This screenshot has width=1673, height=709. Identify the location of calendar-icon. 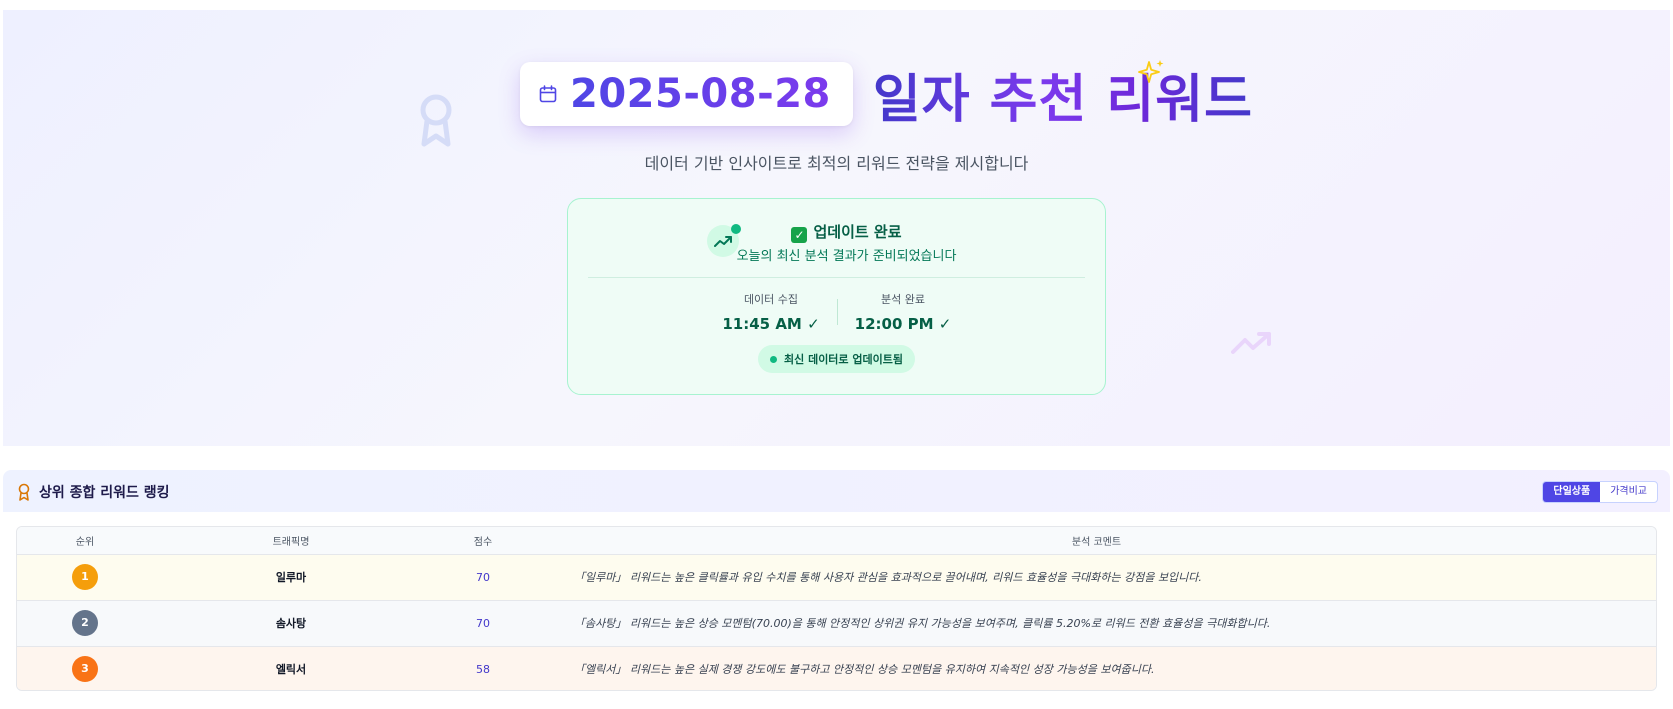
(548, 94).